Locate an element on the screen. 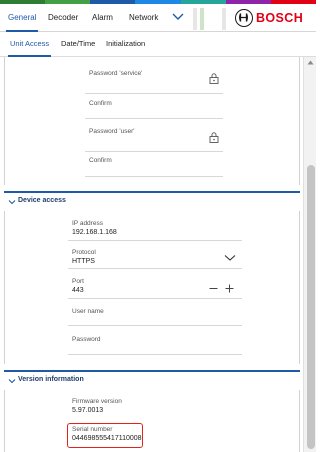 The width and height of the screenshot is (320, 452). port-value: 443 is located at coordinates (78, 290).